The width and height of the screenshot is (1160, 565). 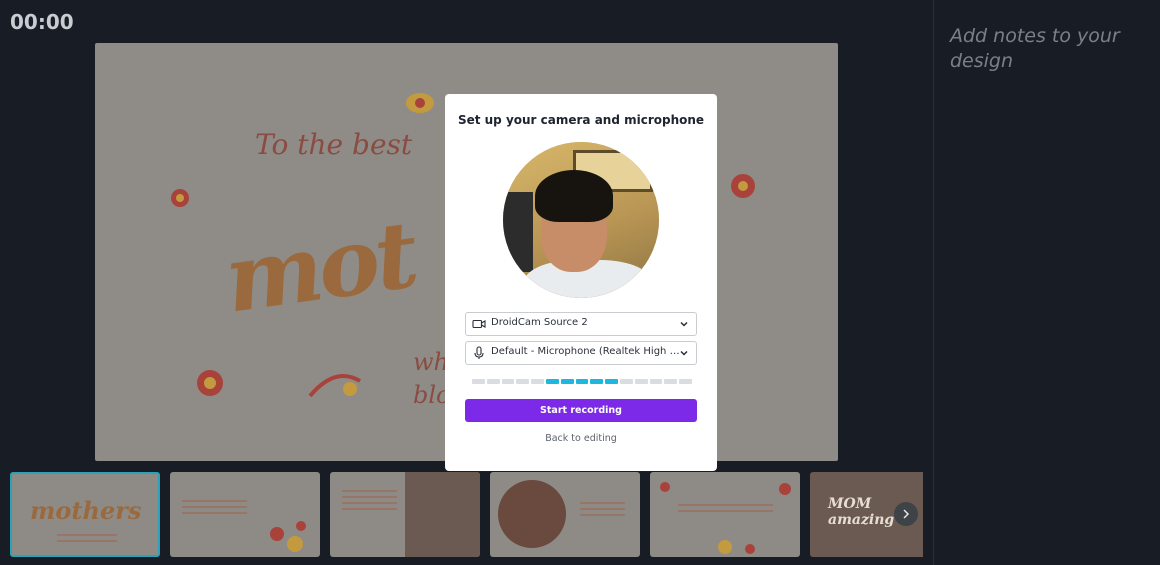 I want to click on slide-heading: To the best, so click(x=334, y=144).